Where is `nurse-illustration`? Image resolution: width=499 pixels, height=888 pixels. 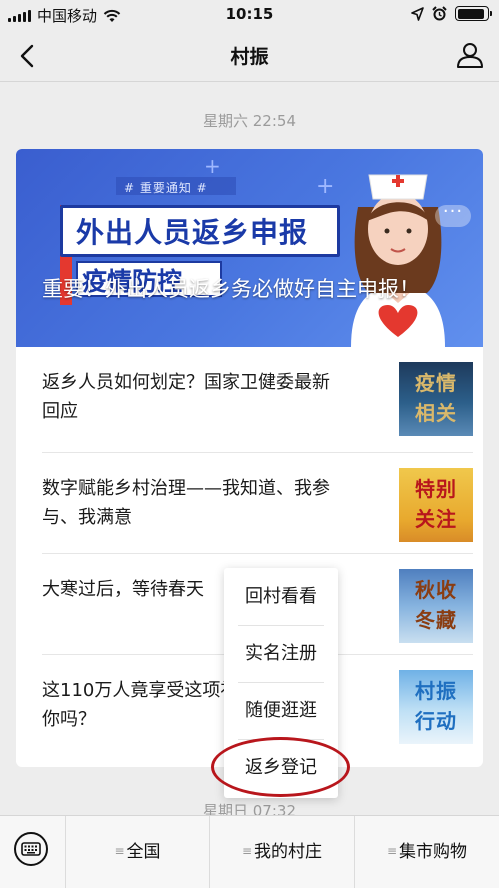
nurse-illustration is located at coordinates (398, 260).